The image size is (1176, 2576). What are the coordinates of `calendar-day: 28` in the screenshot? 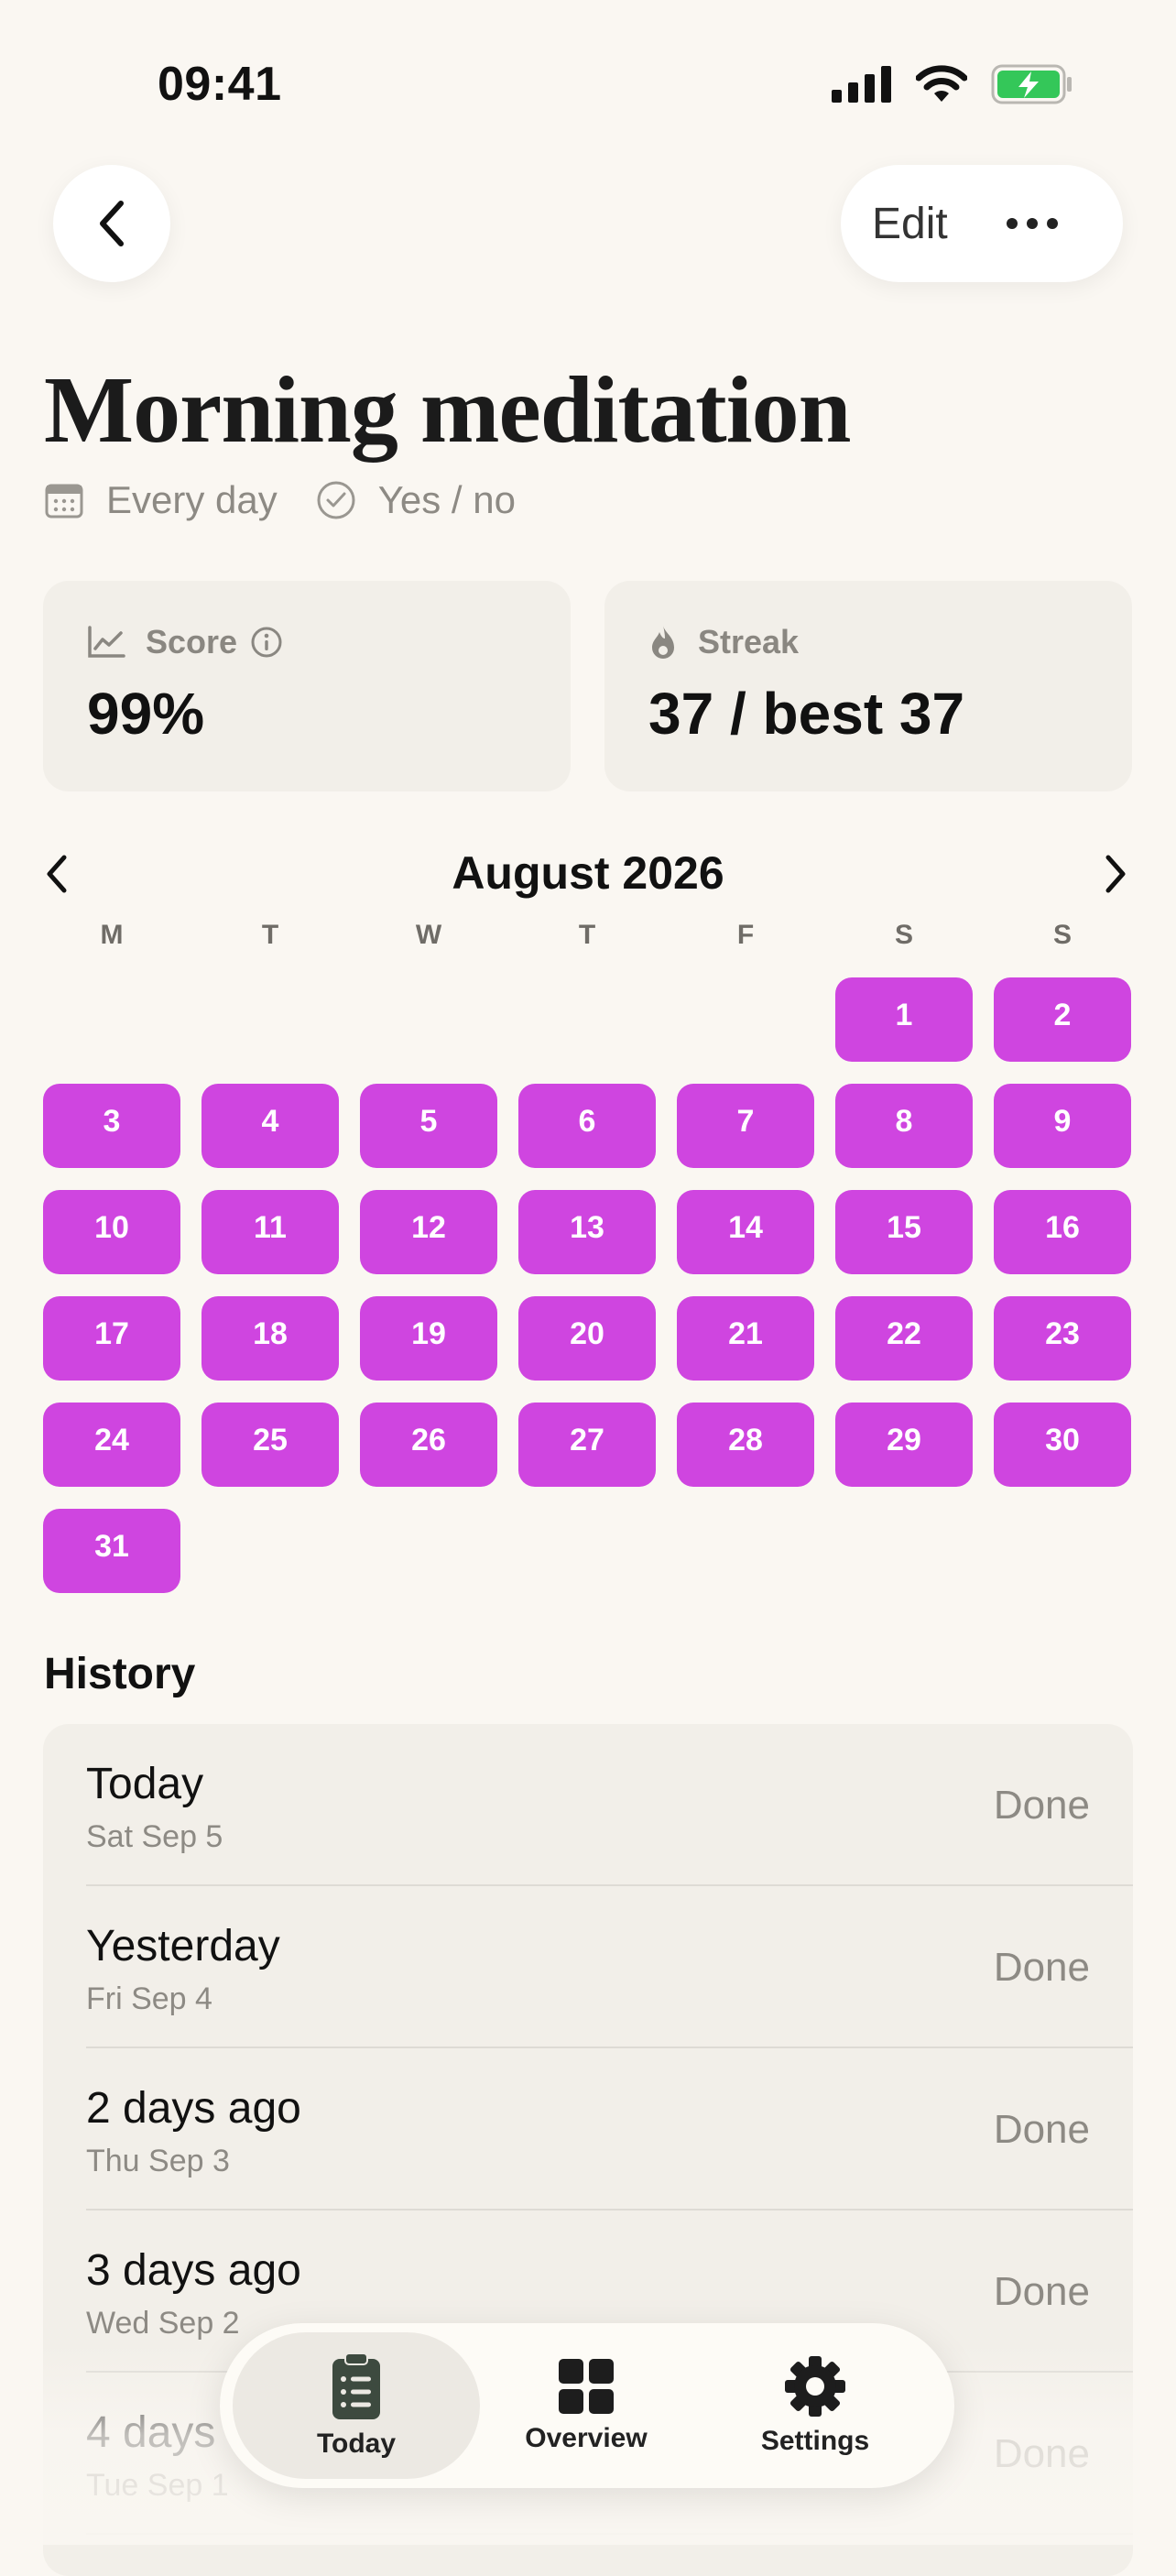 It's located at (745, 1445).